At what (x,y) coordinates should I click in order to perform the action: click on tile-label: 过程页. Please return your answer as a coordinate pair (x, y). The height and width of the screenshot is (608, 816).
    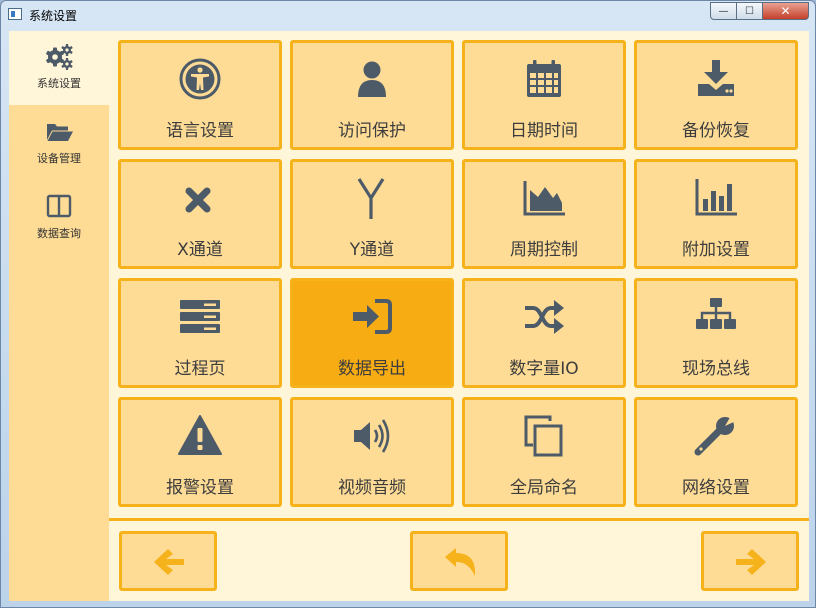
    Looking at the image, I should click on (200, 369).